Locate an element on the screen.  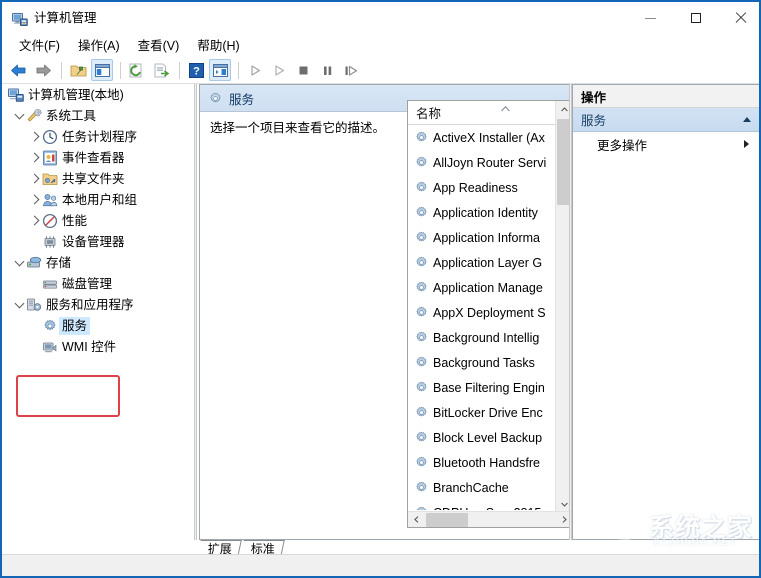
storage-icon is located at coordinates (34, 263).